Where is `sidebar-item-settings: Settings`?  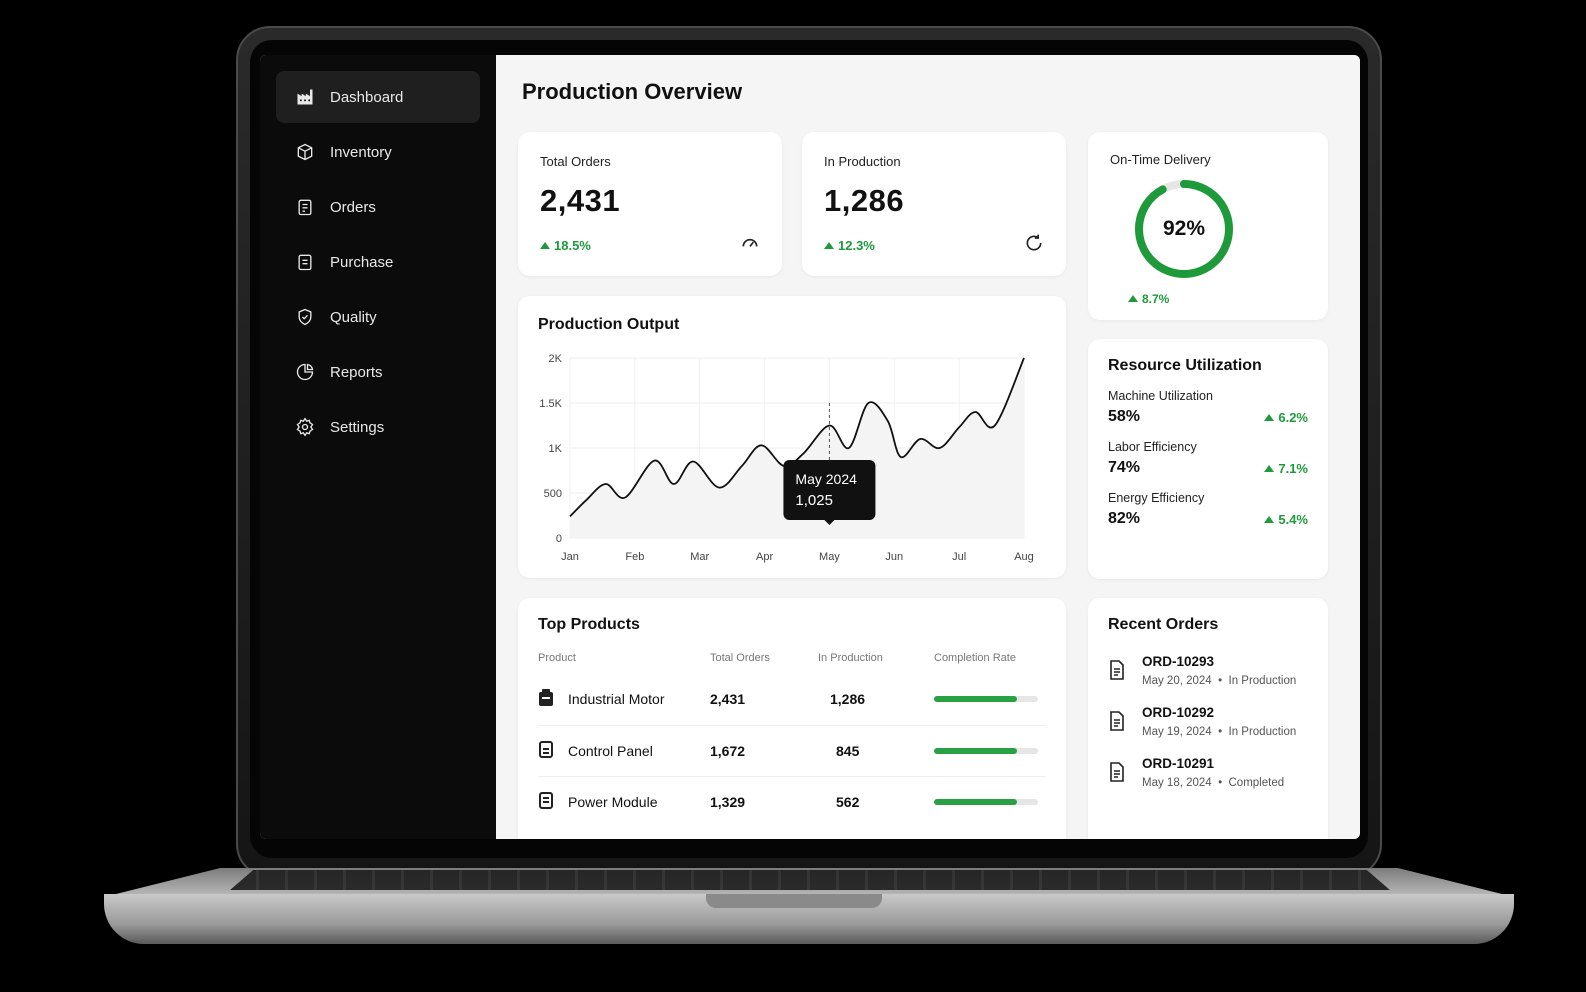 sidebar-item-settings: Settings is located at coordinates (378, 427).